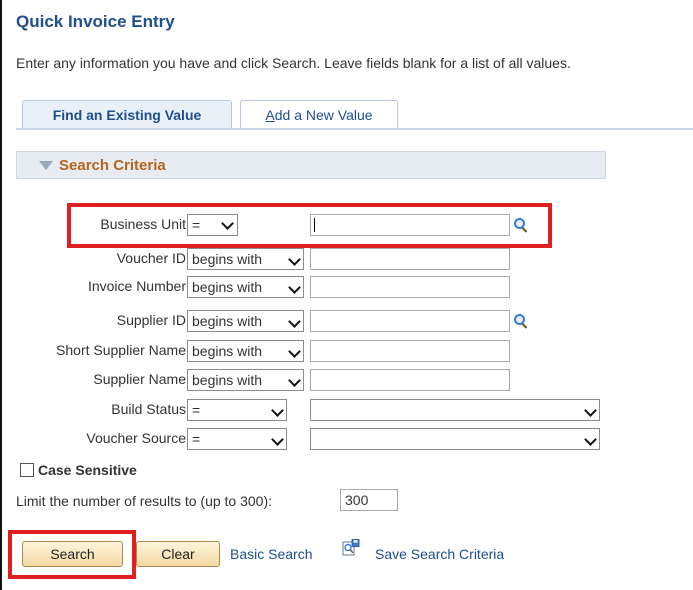 This screenshot has width=693, height=590. Describe the element at coordinates (143, 224) in the screenshot. I see `business-unit-label: Business Unit` at that location.